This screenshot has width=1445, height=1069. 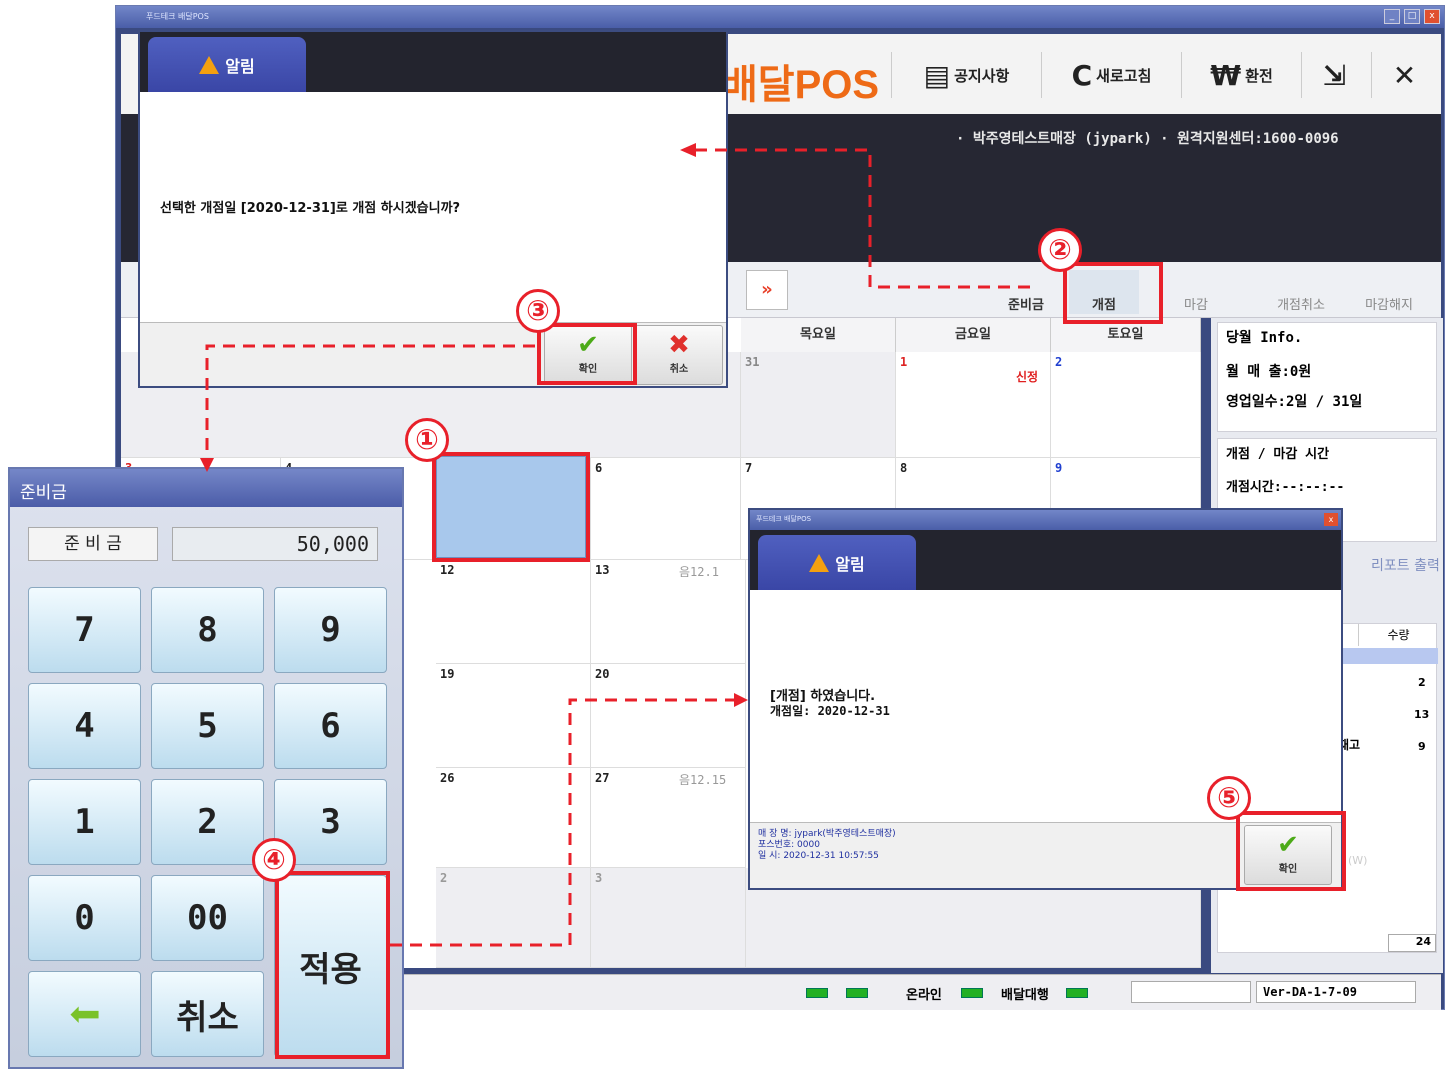 What do you see at coordinates (1113, 293) in the screenshot?
I see `step2-highlight` at bounding box center [1113, 293].